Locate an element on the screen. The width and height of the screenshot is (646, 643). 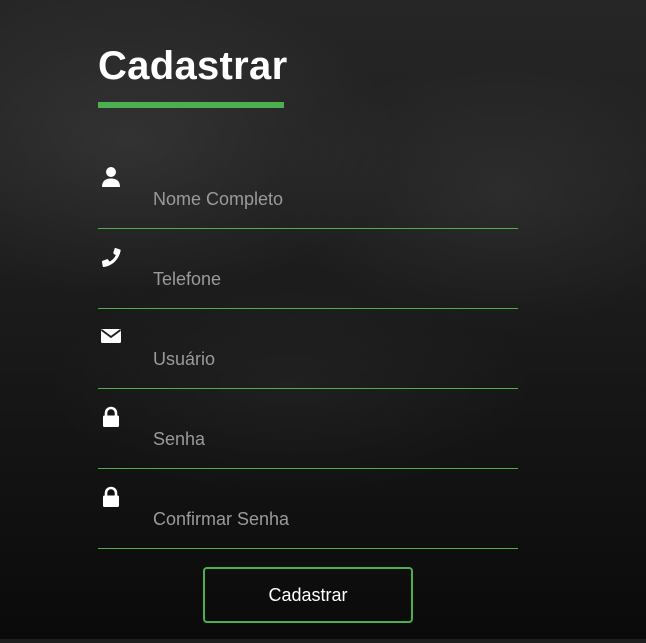
user-icon is located at coordinates (111, 177).